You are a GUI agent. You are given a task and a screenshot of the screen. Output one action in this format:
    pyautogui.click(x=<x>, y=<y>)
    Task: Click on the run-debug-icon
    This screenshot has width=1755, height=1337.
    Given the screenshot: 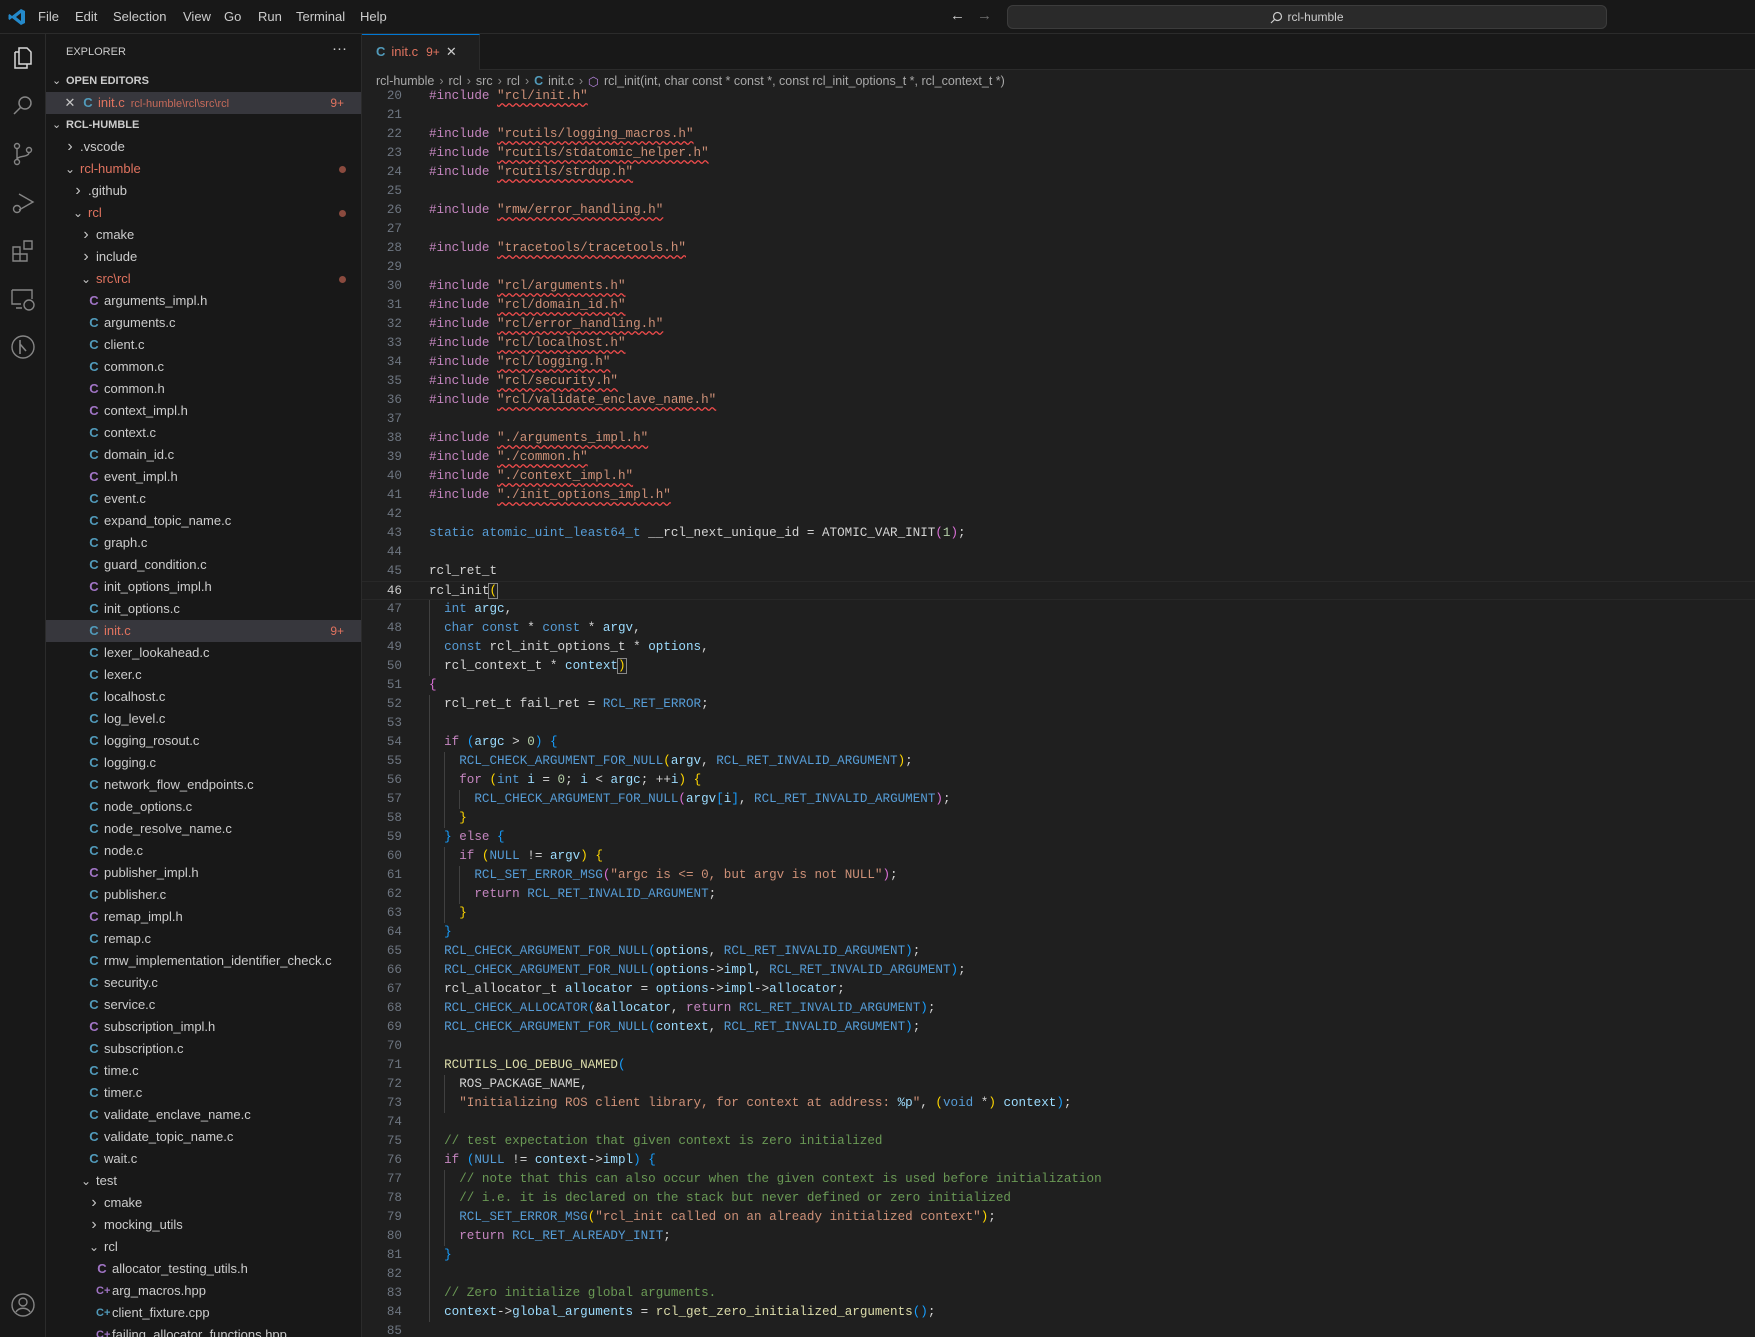 What is the action you would take?
    pyautogui.click(x=23, y=203)
    